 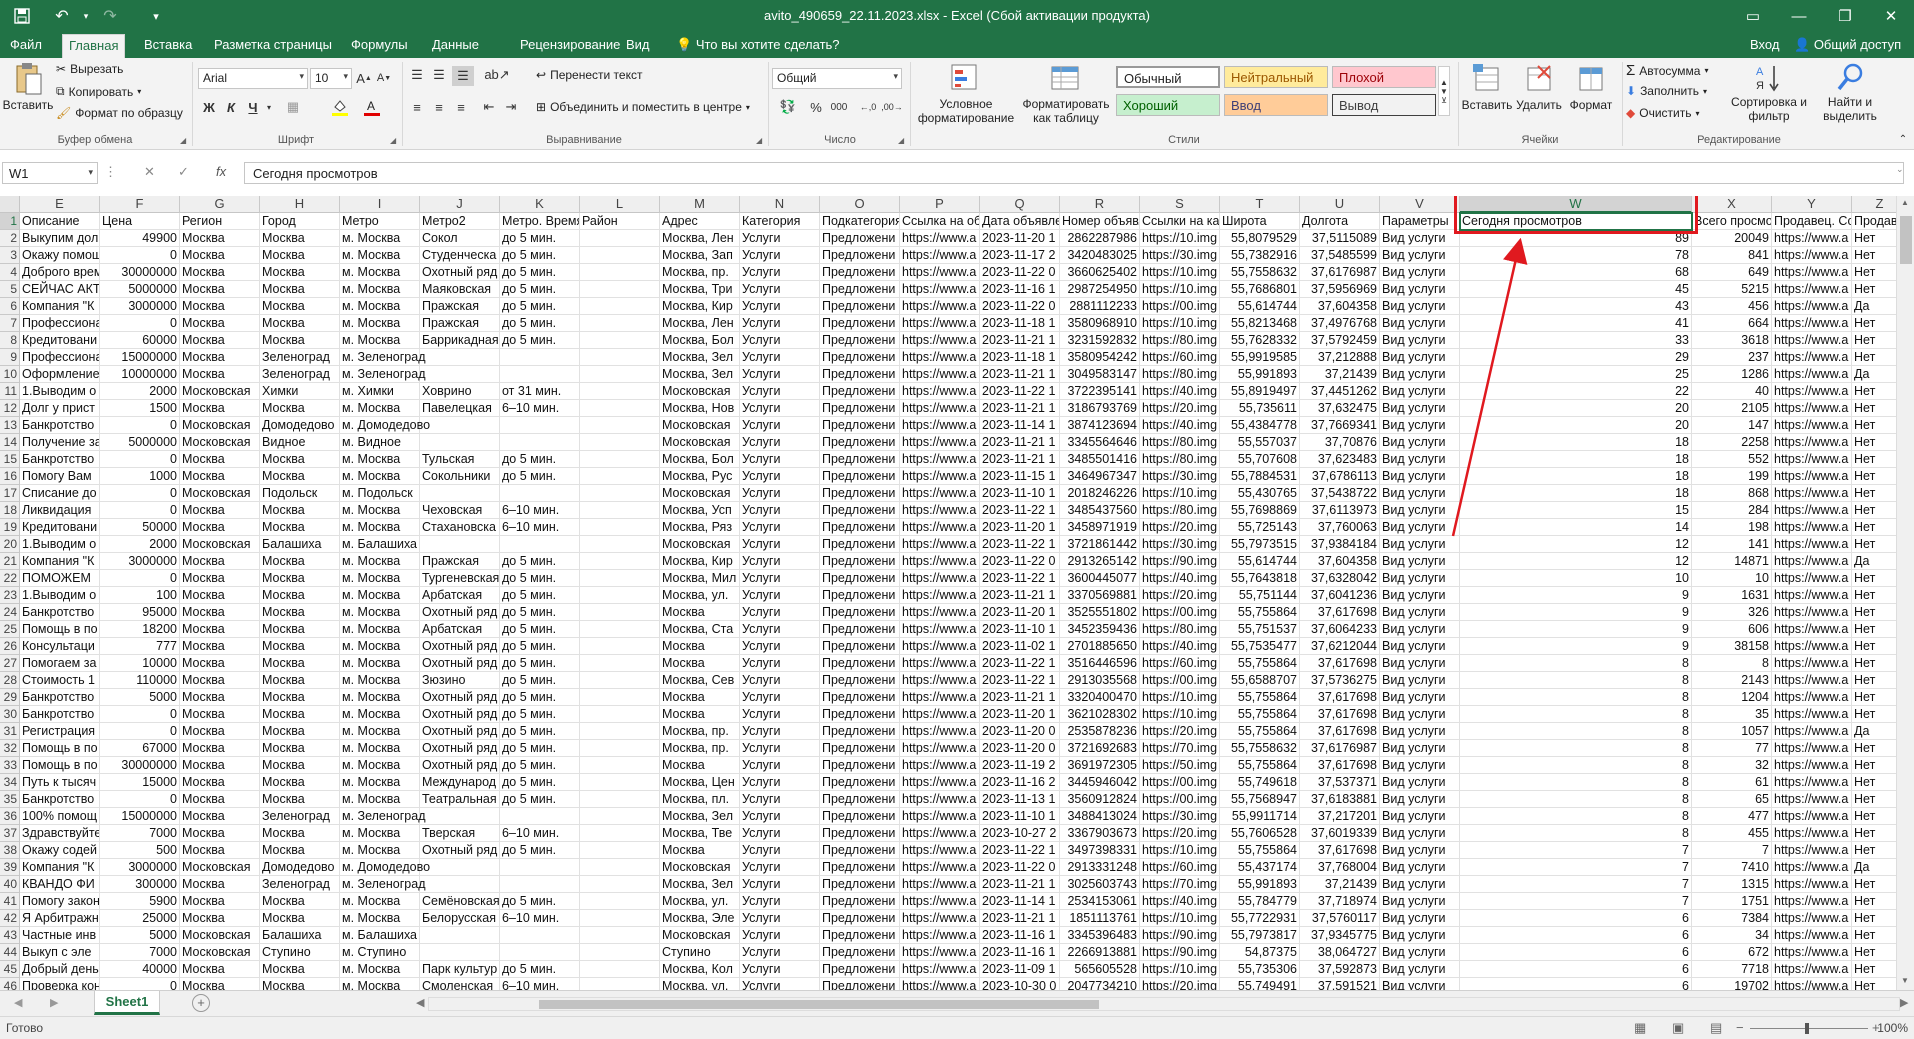 What do you see at coordinates (1812, 612) in the screenshot?
I see `cell-Y24: https://www.a` at bounding box center [1812, 612].